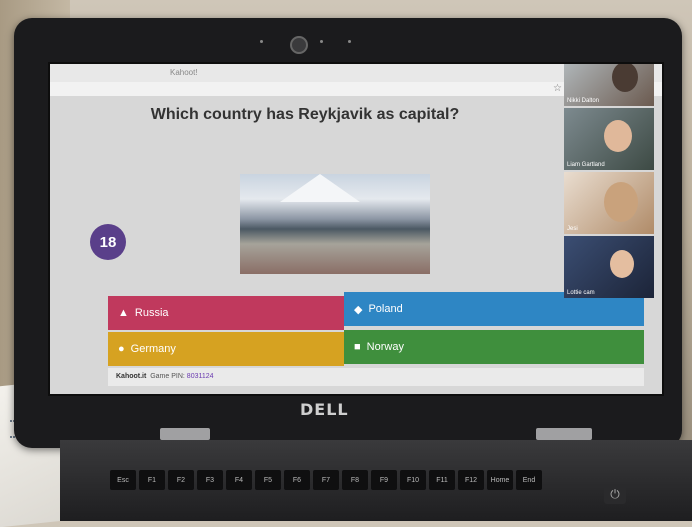 This screenshot has height=527, width=692. What do you see at coordinates (557, 88) in the screenshot?
I see `star-icon: ☆` at bounding box center [557, 88].